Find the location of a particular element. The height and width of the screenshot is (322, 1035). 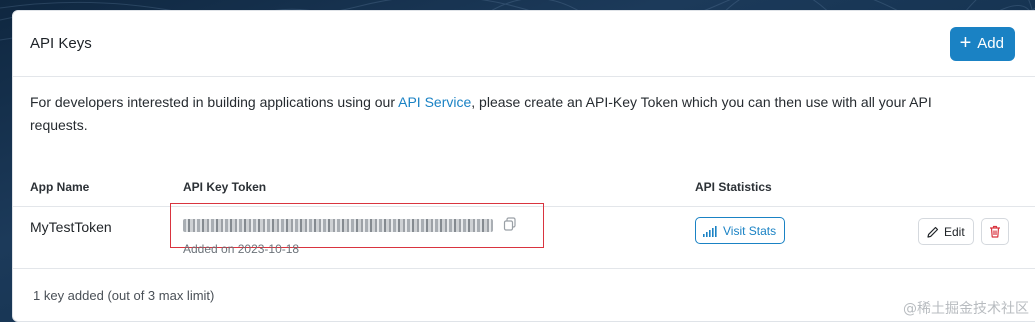

edit-button: Edit is located at coordinates (946, 231).